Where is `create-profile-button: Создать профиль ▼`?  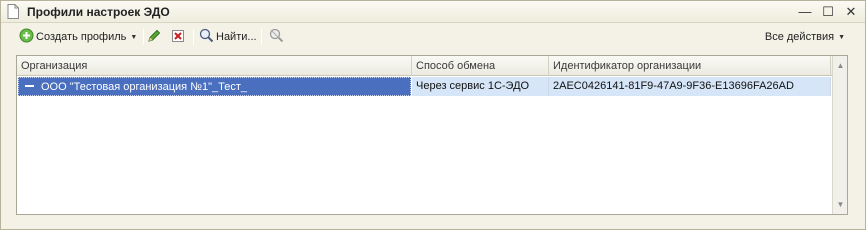 create-profile-button: Создать профиль ▼ is located at coordinates (78, 37).